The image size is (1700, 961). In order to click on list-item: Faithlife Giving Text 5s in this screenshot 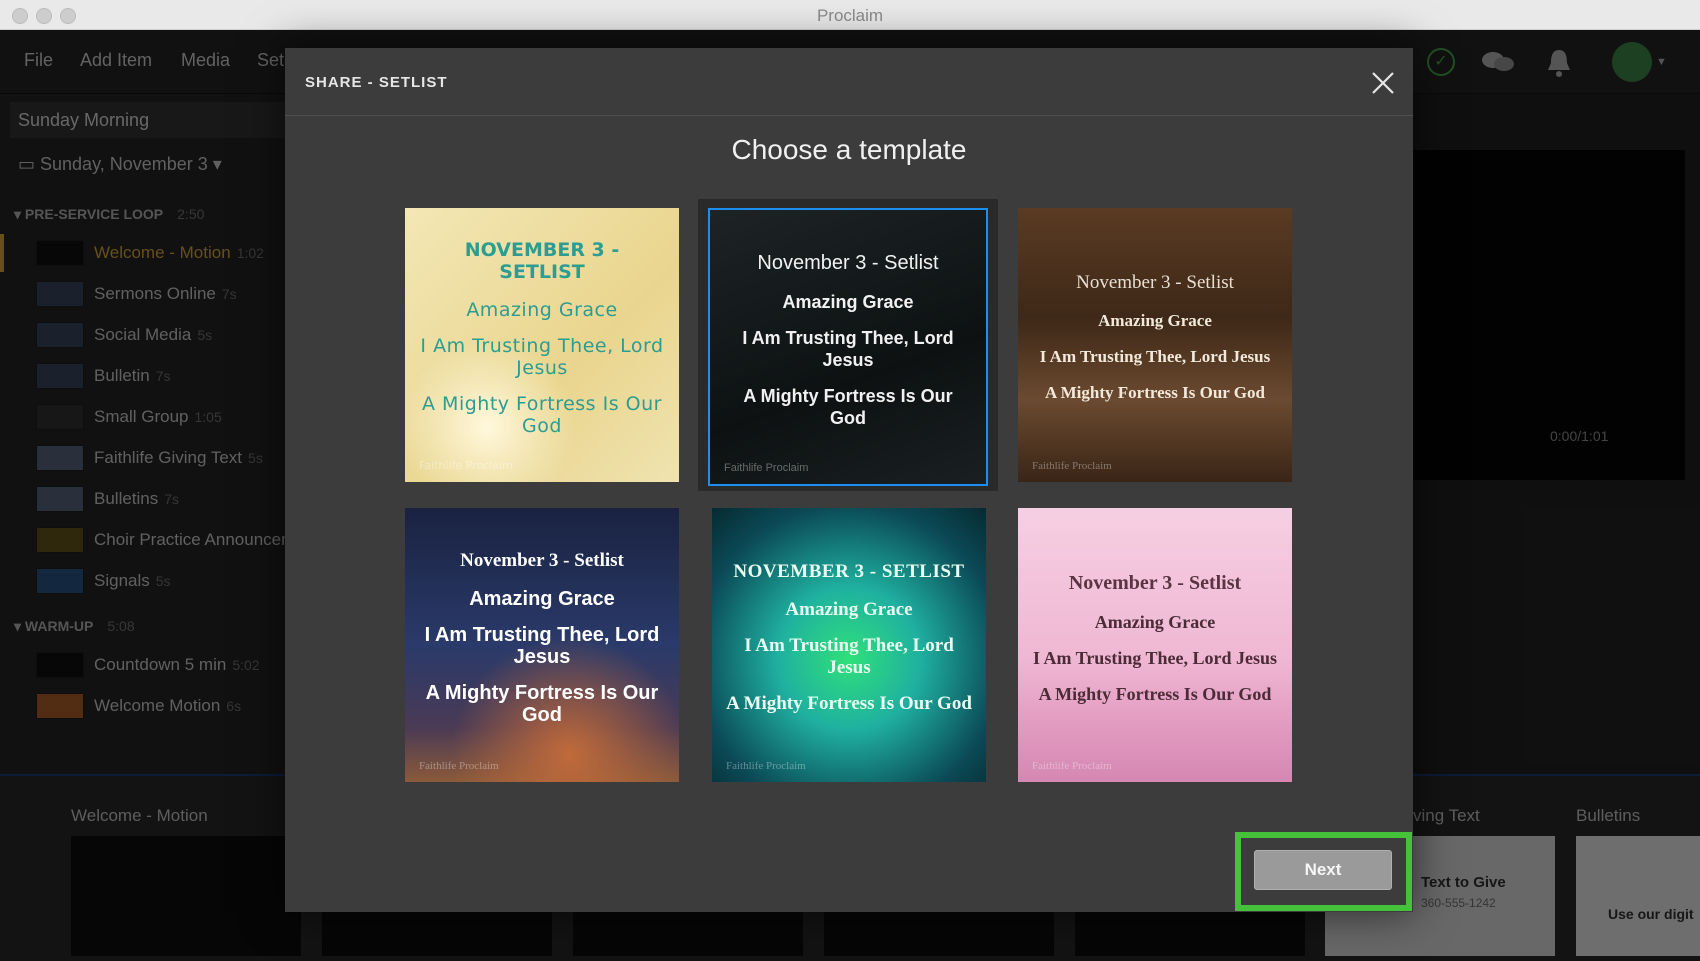, I will do `click(150, 458)`.